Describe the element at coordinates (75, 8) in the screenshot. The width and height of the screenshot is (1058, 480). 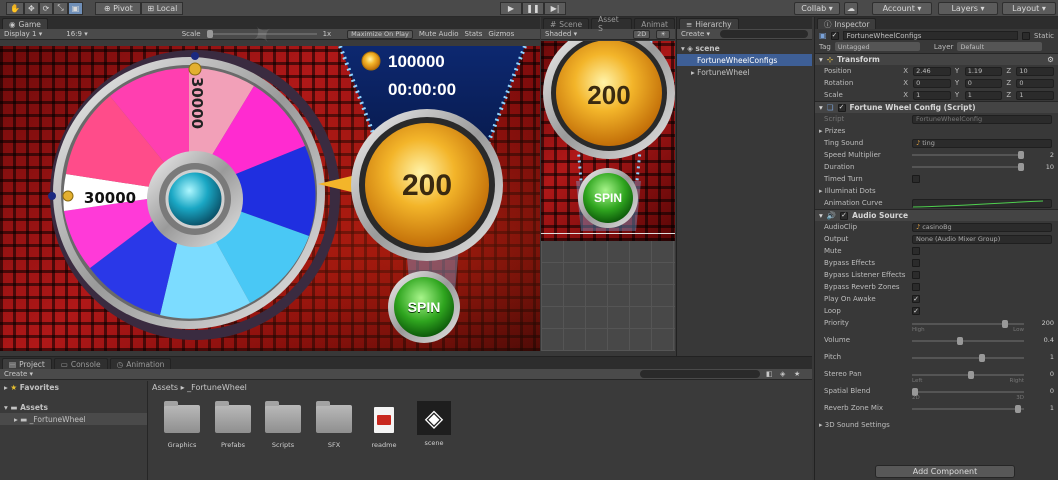
I see `rect-tool-icon: ▣` at that location.